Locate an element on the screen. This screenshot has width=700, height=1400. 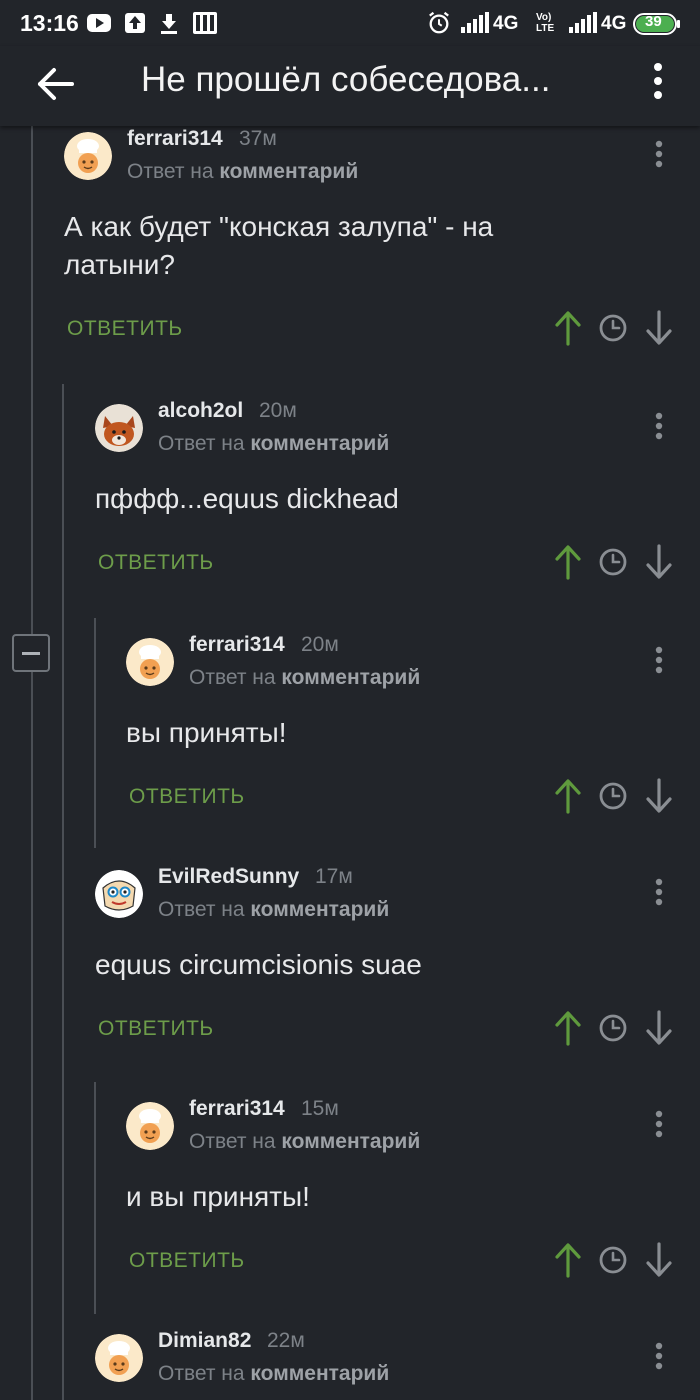
network-type-2: 4G is located at coordinates (614, 23).